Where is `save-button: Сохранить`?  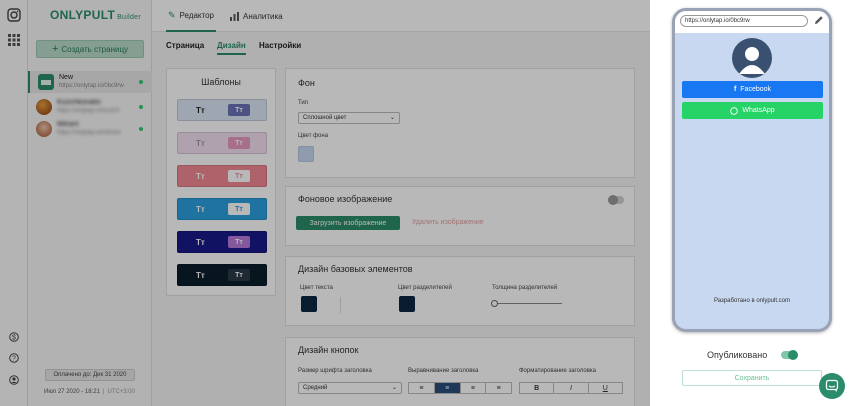
save-button: Сохранить is located at coordinates (752, 378).